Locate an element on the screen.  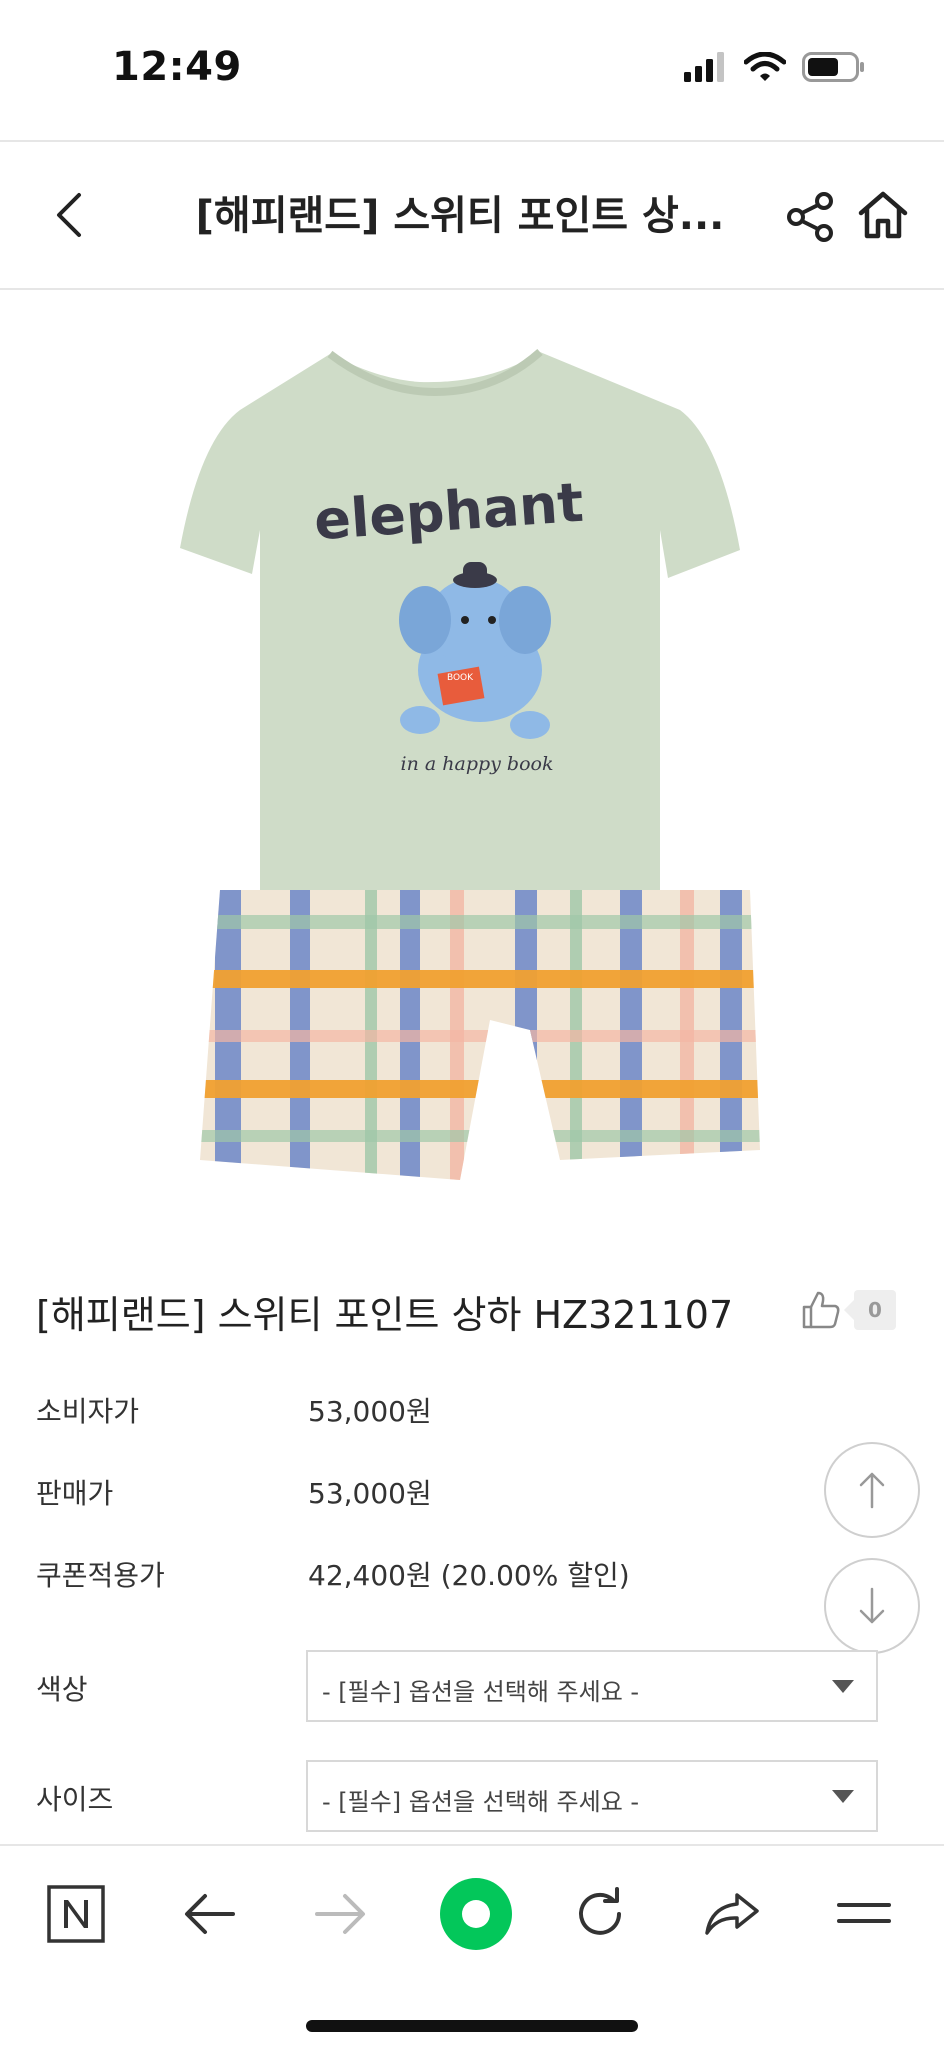
browser-toolbar is located at coordinates (472, 1945).